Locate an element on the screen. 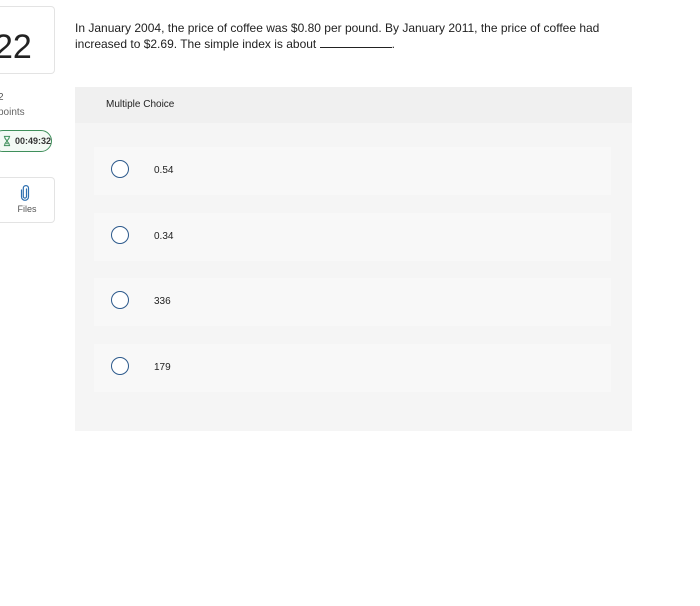  choice-label: 336 is located at coordinates (162, 301).